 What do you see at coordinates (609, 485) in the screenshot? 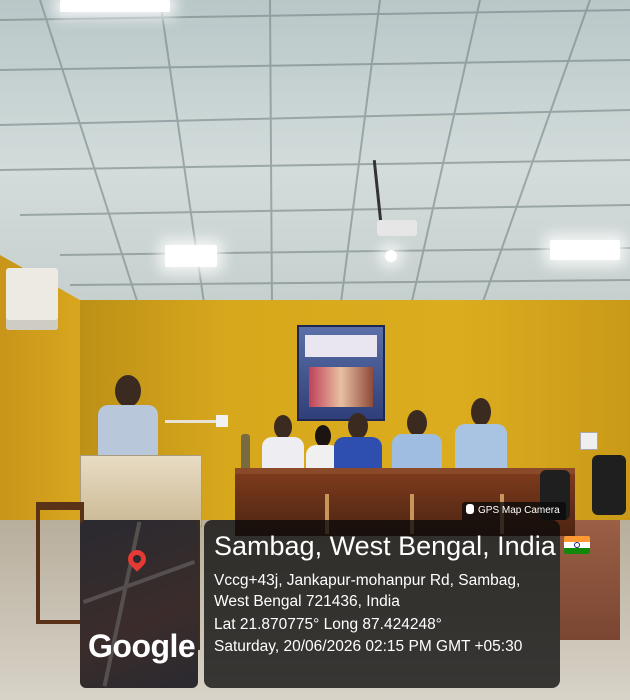
I see `office-chair` at bounding box center [609, 485].